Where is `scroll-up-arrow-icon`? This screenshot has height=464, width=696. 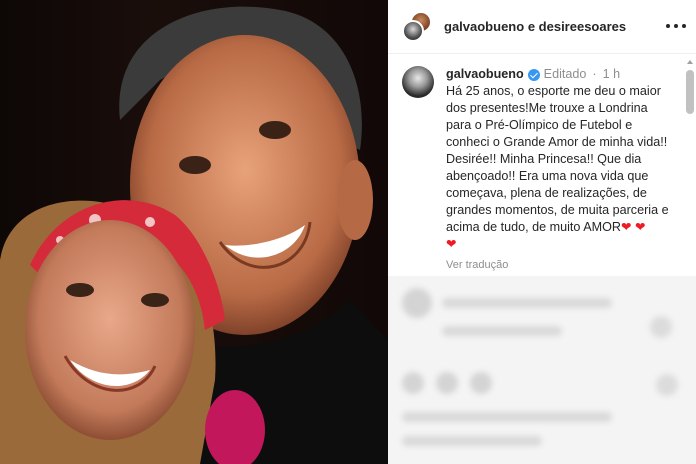
scroll-up-arrow-icon is located at coordinates (690, 62).